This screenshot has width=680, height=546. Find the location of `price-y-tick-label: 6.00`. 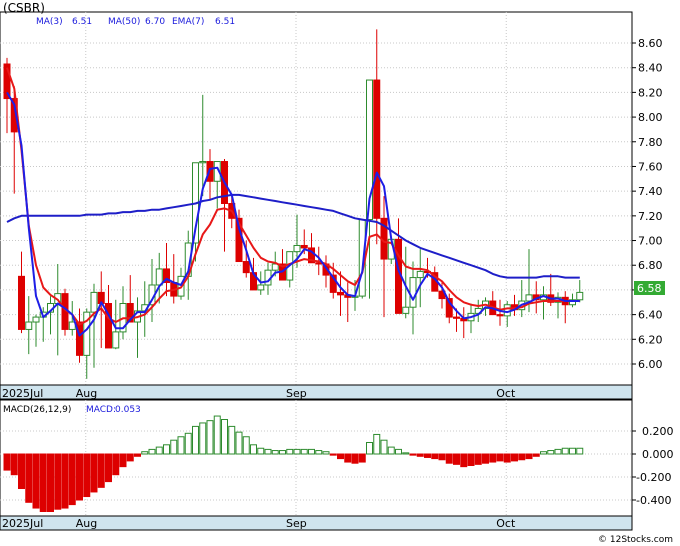

price-y-tick-label: 6.00 is located at coordinates (650, 364).